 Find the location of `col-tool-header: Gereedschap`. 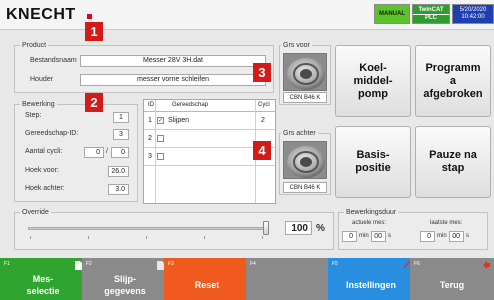

col-tool-header: Gereedschap is located at coordinates (190, 105).